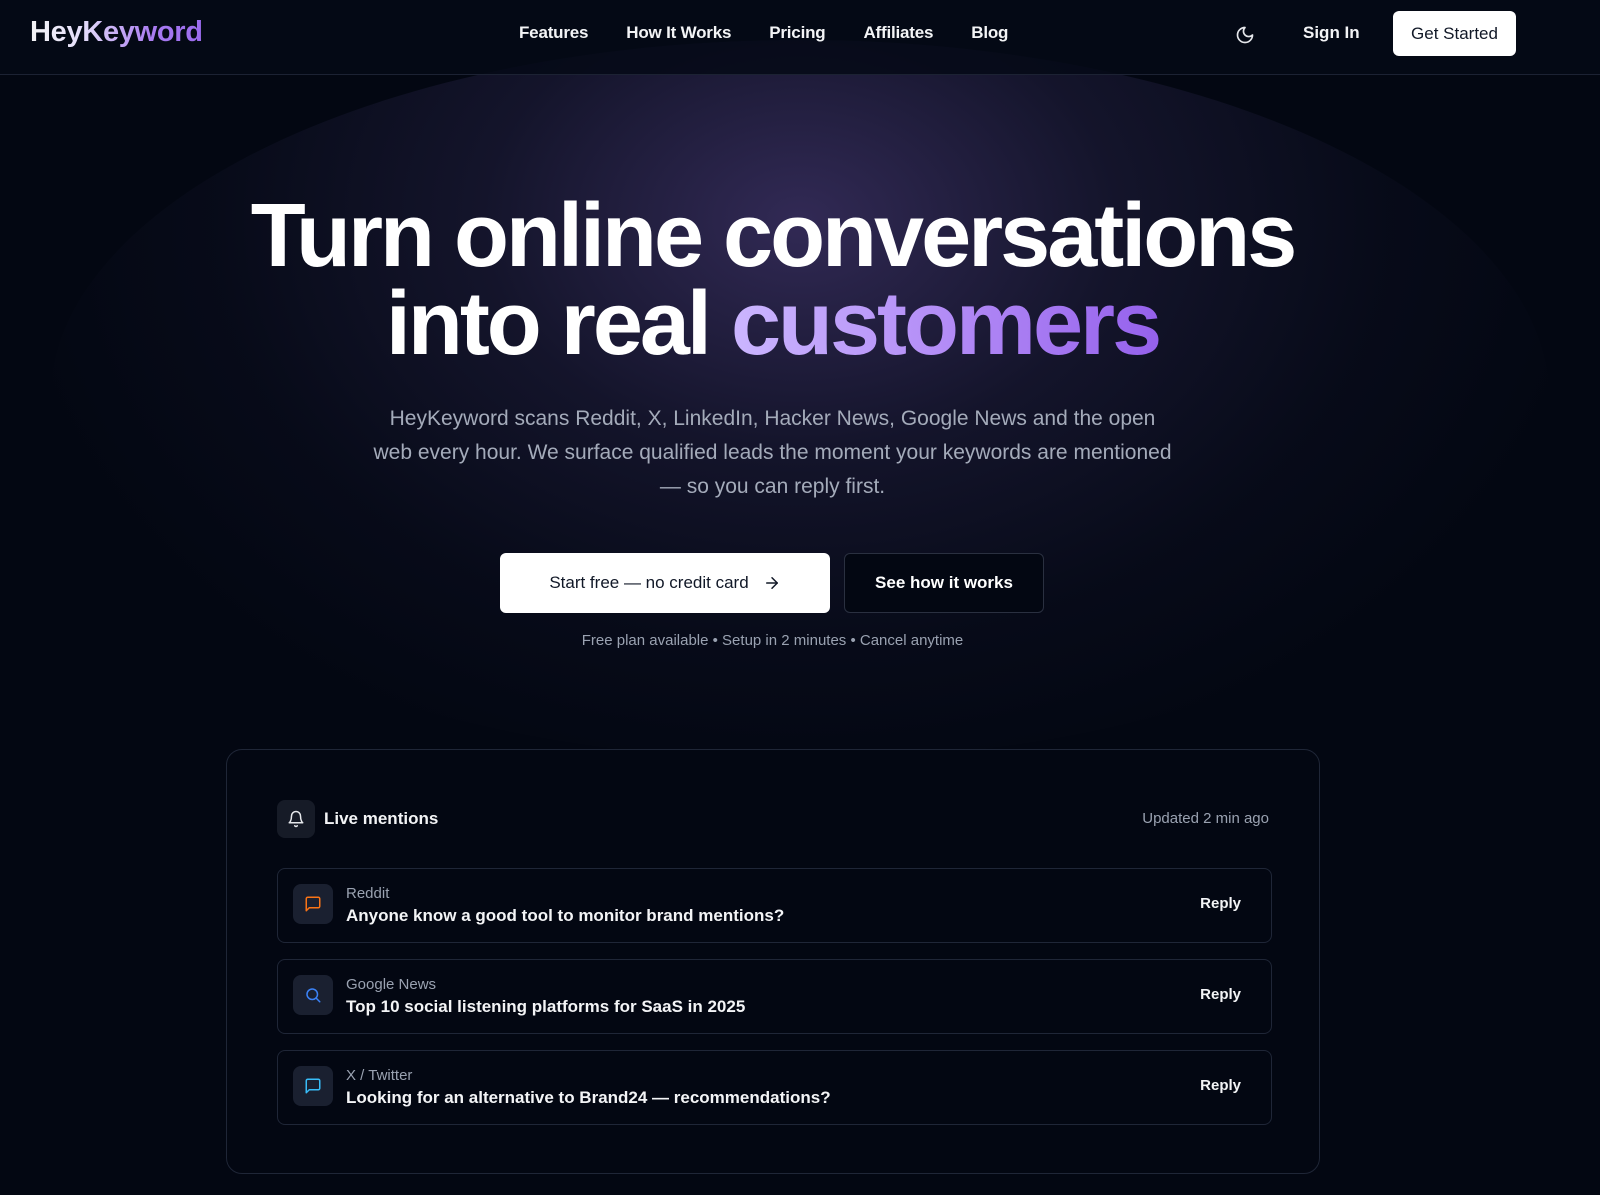  Describe the element at coordinates (797, 33) in the screenshot. I see `nav-link-pricing: Pricing` at that location.